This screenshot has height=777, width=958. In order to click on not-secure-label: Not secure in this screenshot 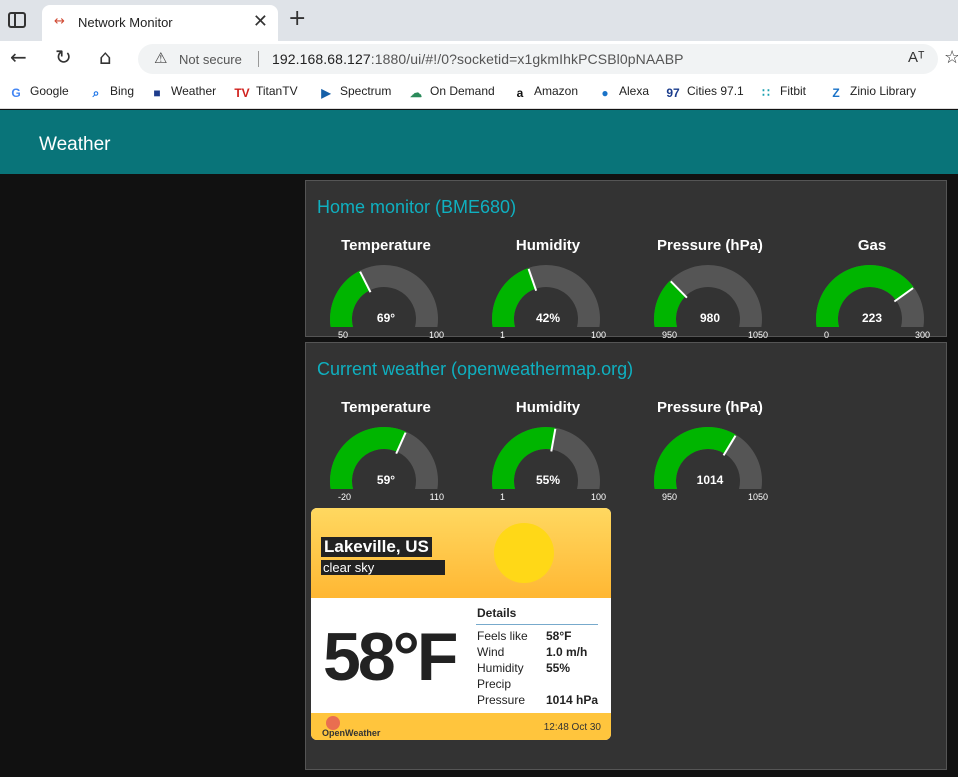, I will do `click(210, 59)`.